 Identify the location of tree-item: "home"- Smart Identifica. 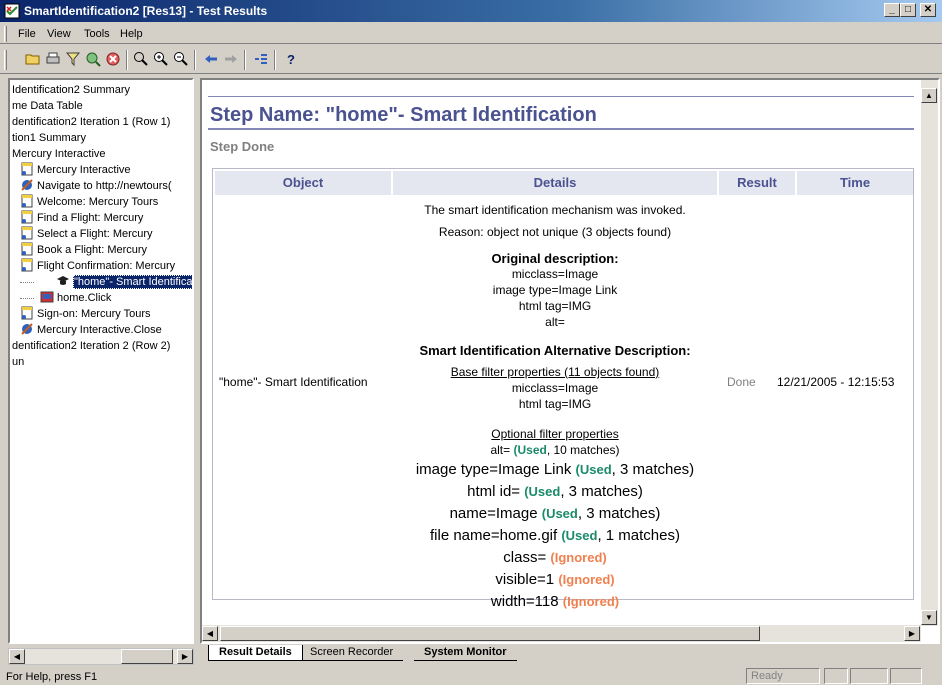
(124, 282).